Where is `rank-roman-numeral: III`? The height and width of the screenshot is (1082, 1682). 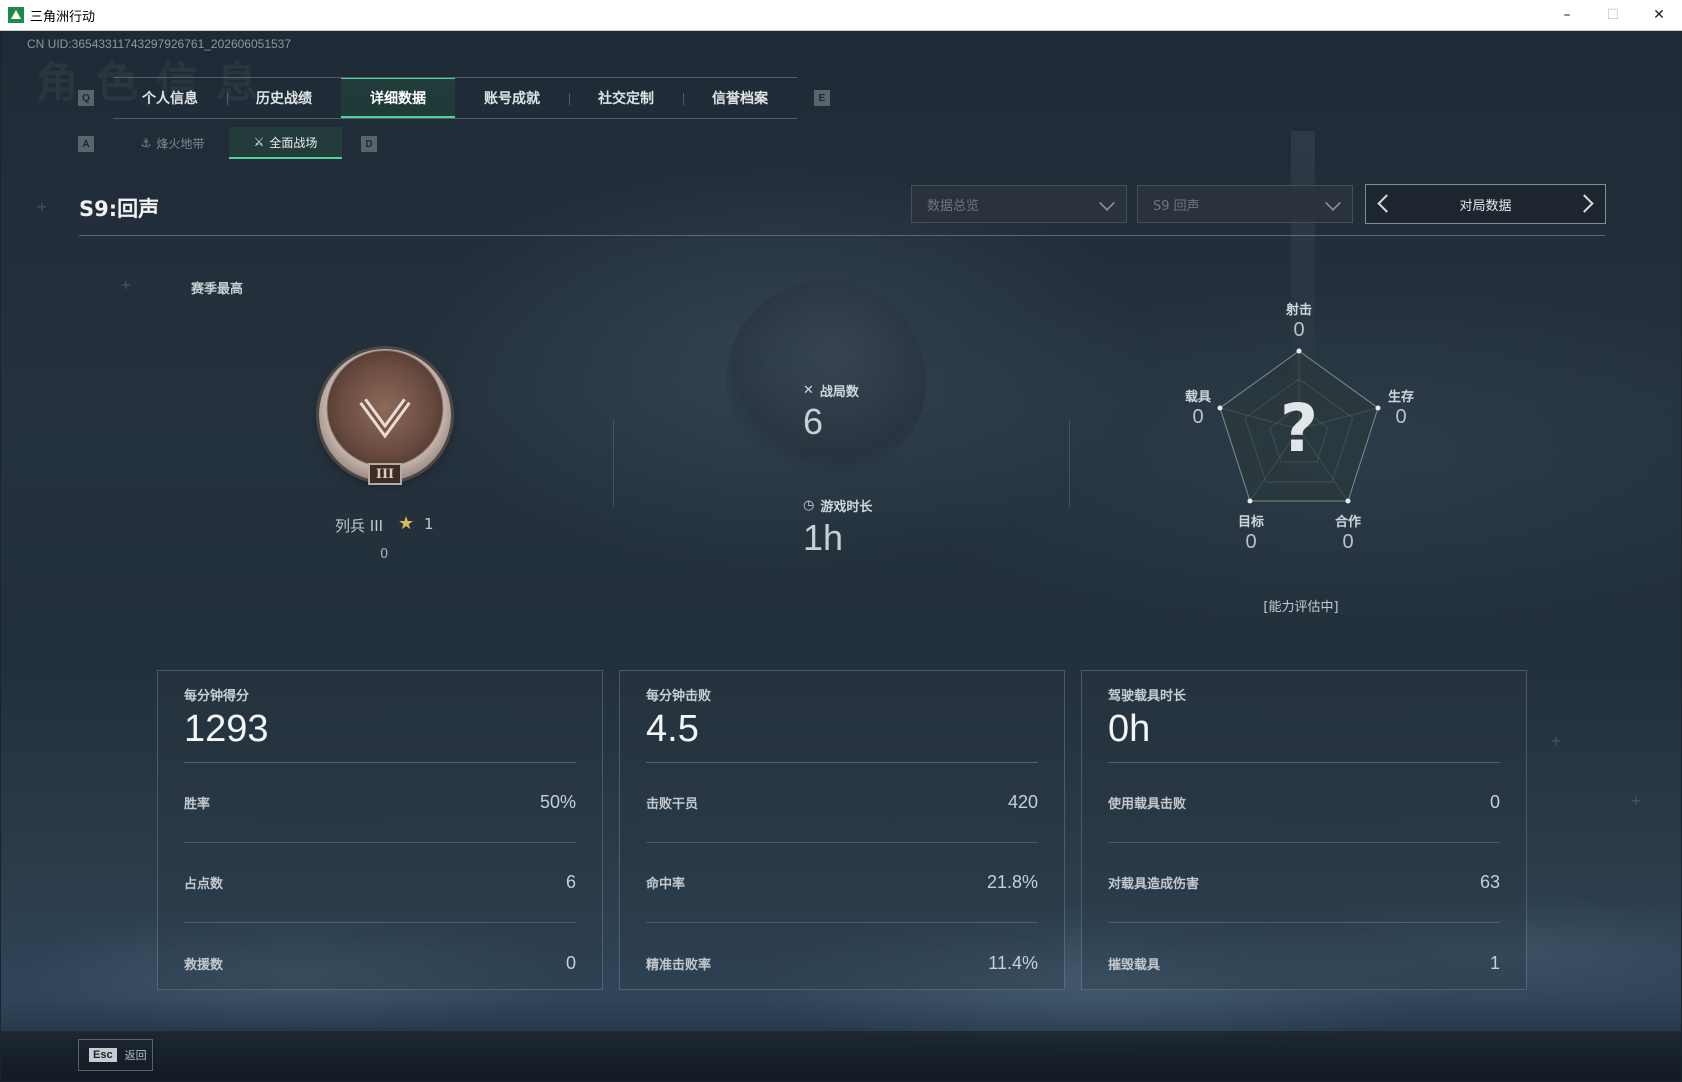
rank-roman-numeral: III is located at coordinates (385, 474).